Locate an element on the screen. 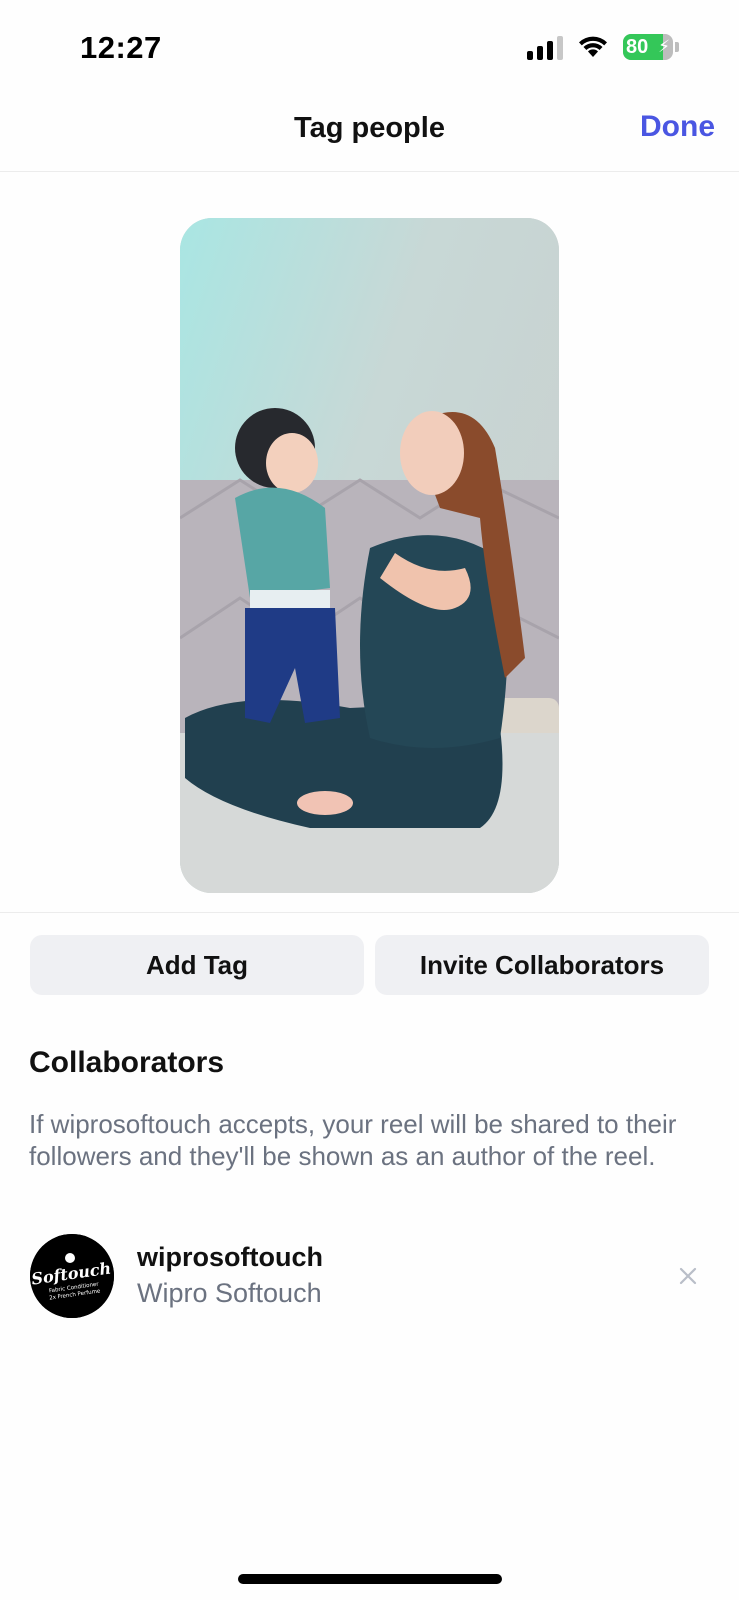  home-indicator is located at coordinates (370, 1579).